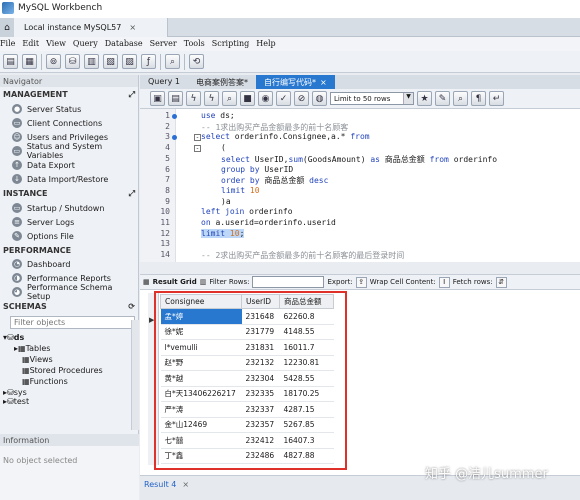  What do you see at coordinates (91, 61) in the screenshot?
I see `create-table-icon: ▥` at bounding box center [91, 61].